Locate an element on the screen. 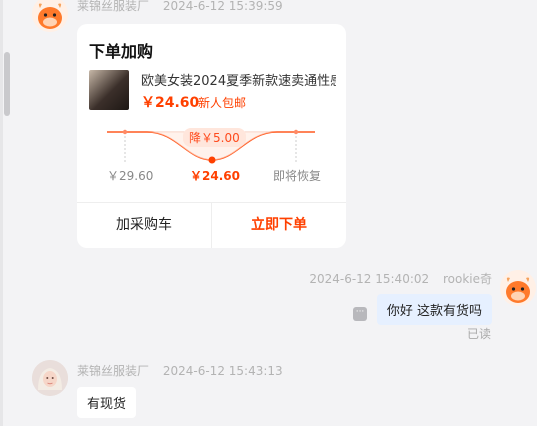  promo-tag: 新人包邮 is located at coordinates (222, 103).